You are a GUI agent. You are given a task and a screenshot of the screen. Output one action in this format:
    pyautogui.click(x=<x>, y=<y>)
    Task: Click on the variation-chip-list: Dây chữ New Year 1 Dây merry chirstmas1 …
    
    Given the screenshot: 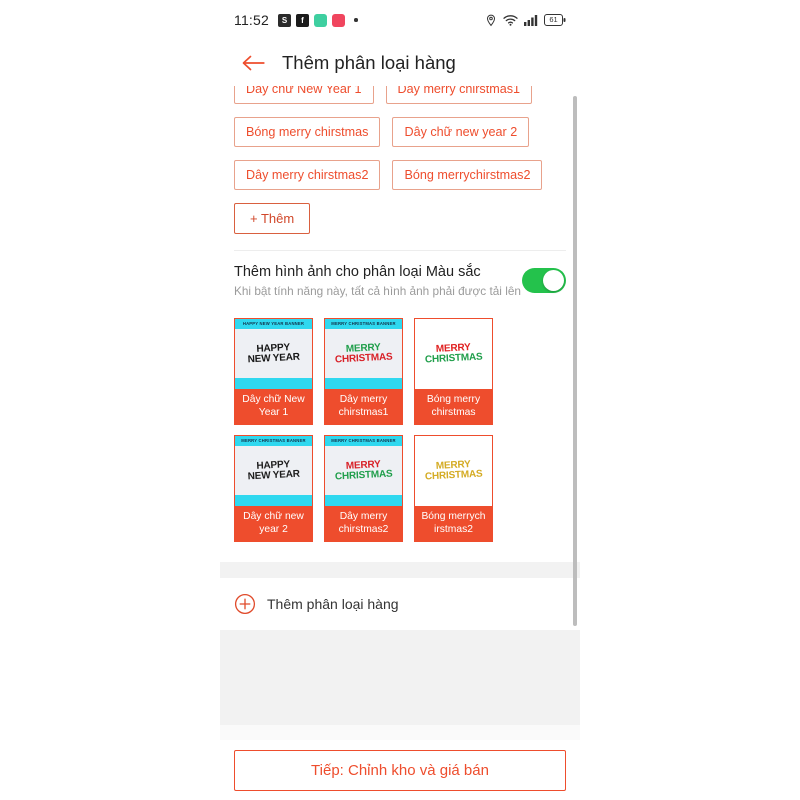 What is the action you would take?
    pyautogui.click(x=400, y=168)
    